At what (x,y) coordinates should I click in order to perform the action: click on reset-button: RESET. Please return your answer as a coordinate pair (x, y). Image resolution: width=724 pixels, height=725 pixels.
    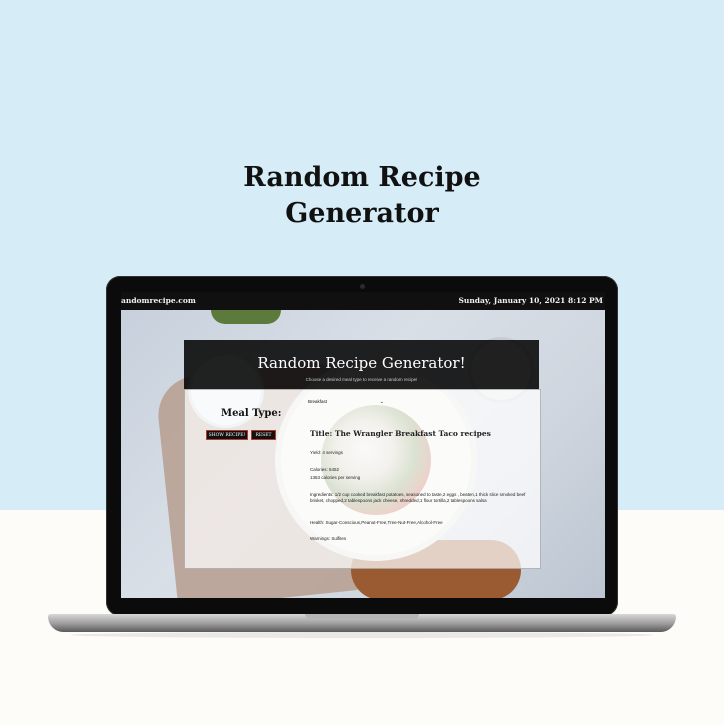
    Looking at the image, I should click on (263, 435).